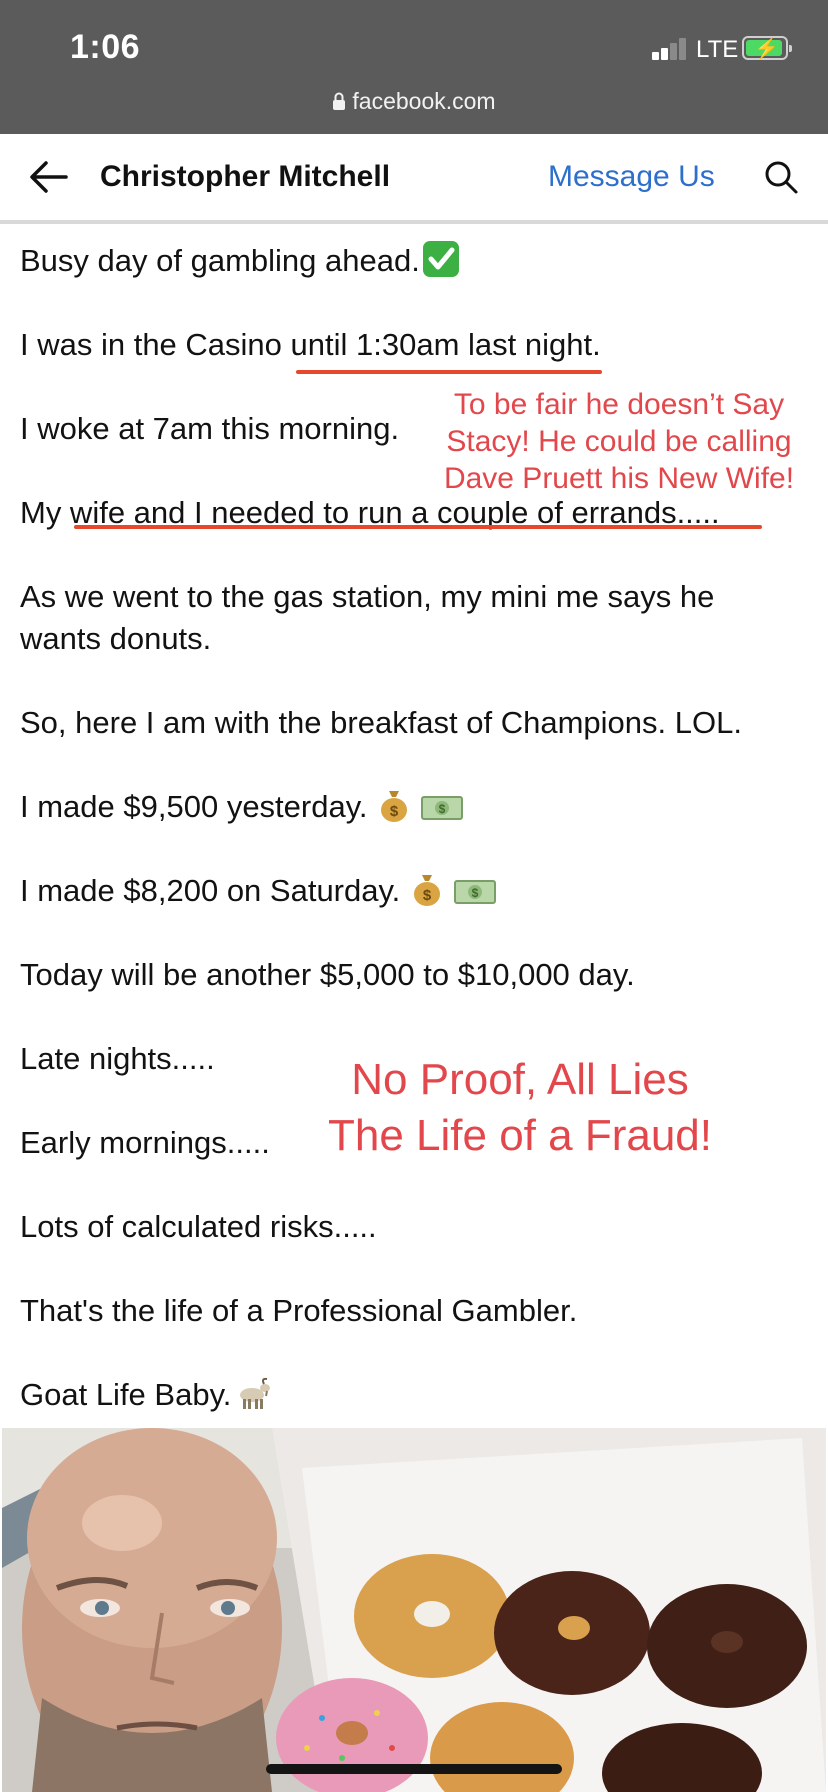  What do you see at coordinates (245, 177) in the screenshot?
I see `page-title: Christopher Mitchell` at bounding box center [245, 177].